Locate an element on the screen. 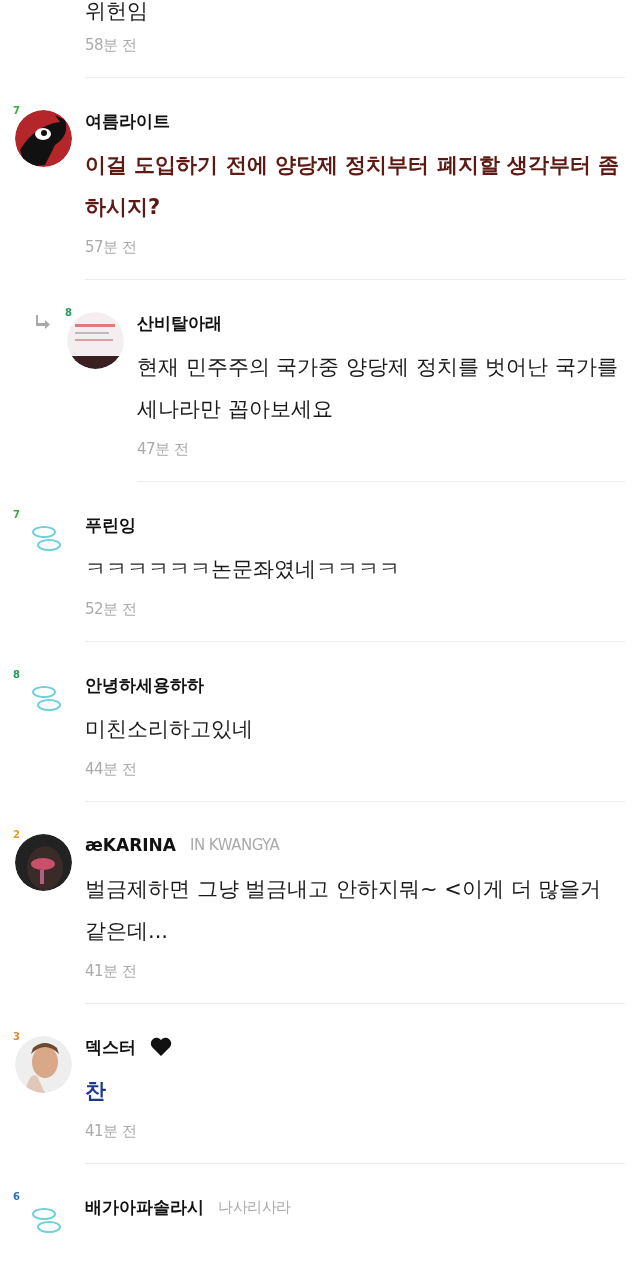  username: æKARINA is located at coordinates (130, 845).